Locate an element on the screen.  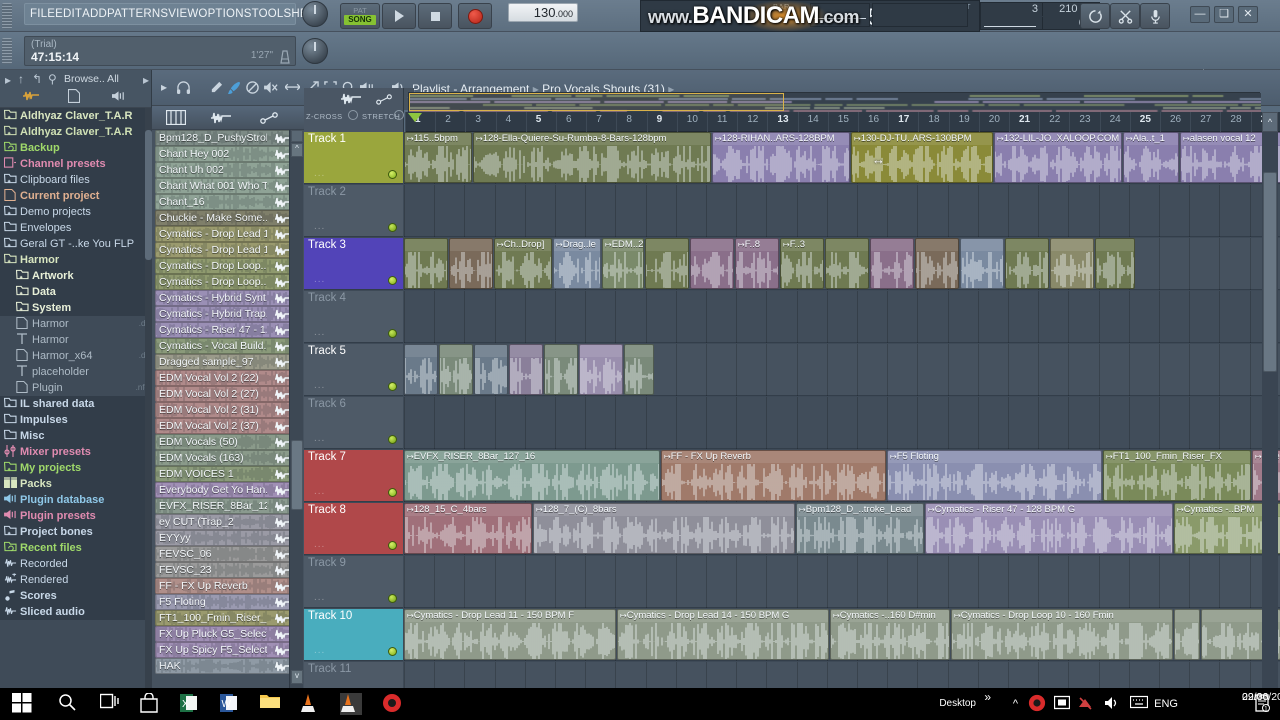
overflow-icon: » is located at coordinates (987, 697).